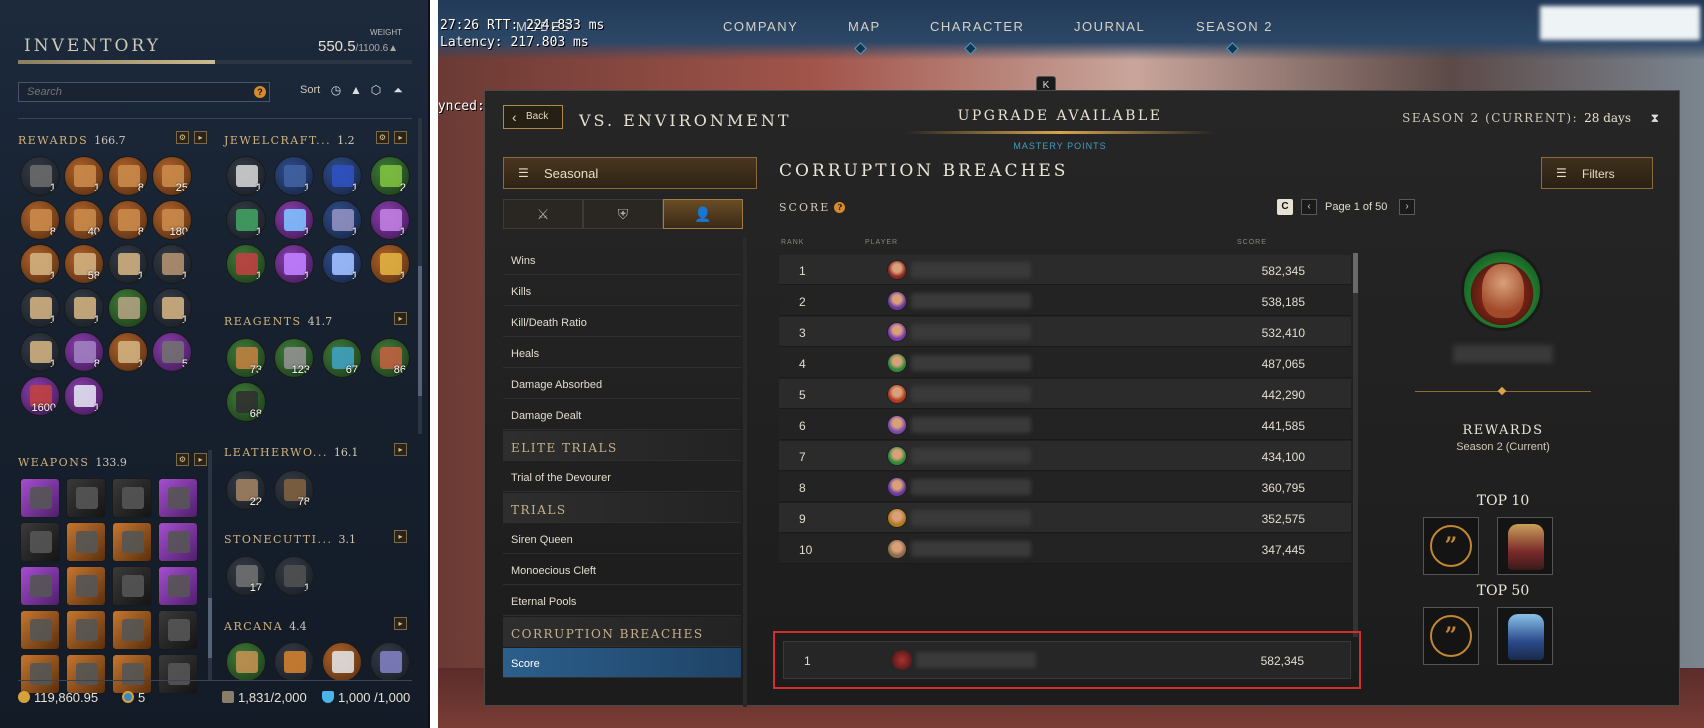 Image resolution: width=1704 pixels, height=728 pixels. I want to click on table-row: 8 360,795, so click(1065, 487).